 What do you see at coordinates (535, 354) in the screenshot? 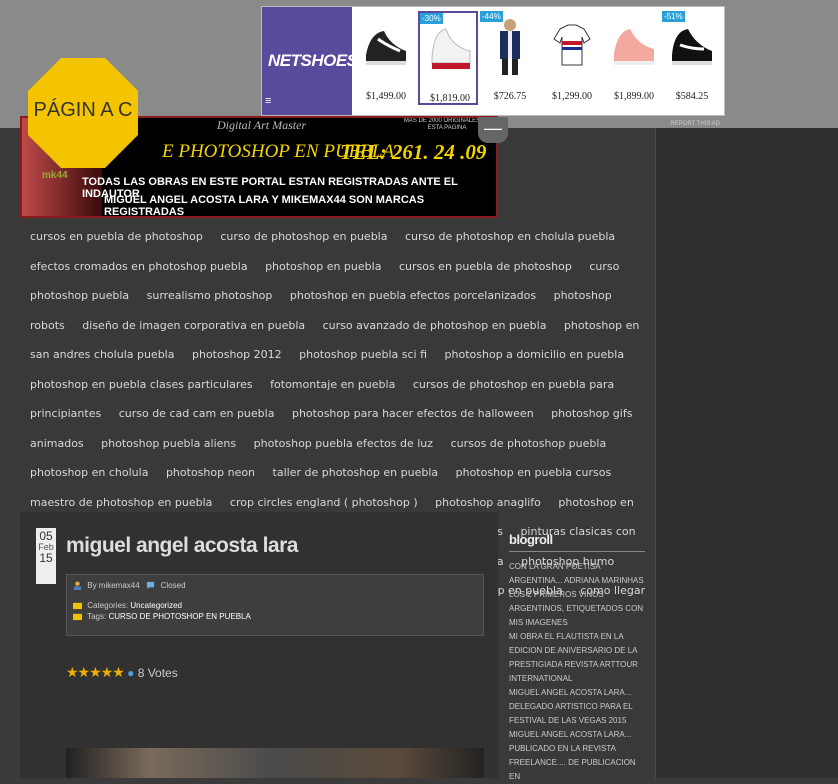
I see `tag-link: photoshop a domicilio en puebla` at bounding box center [535, 354].